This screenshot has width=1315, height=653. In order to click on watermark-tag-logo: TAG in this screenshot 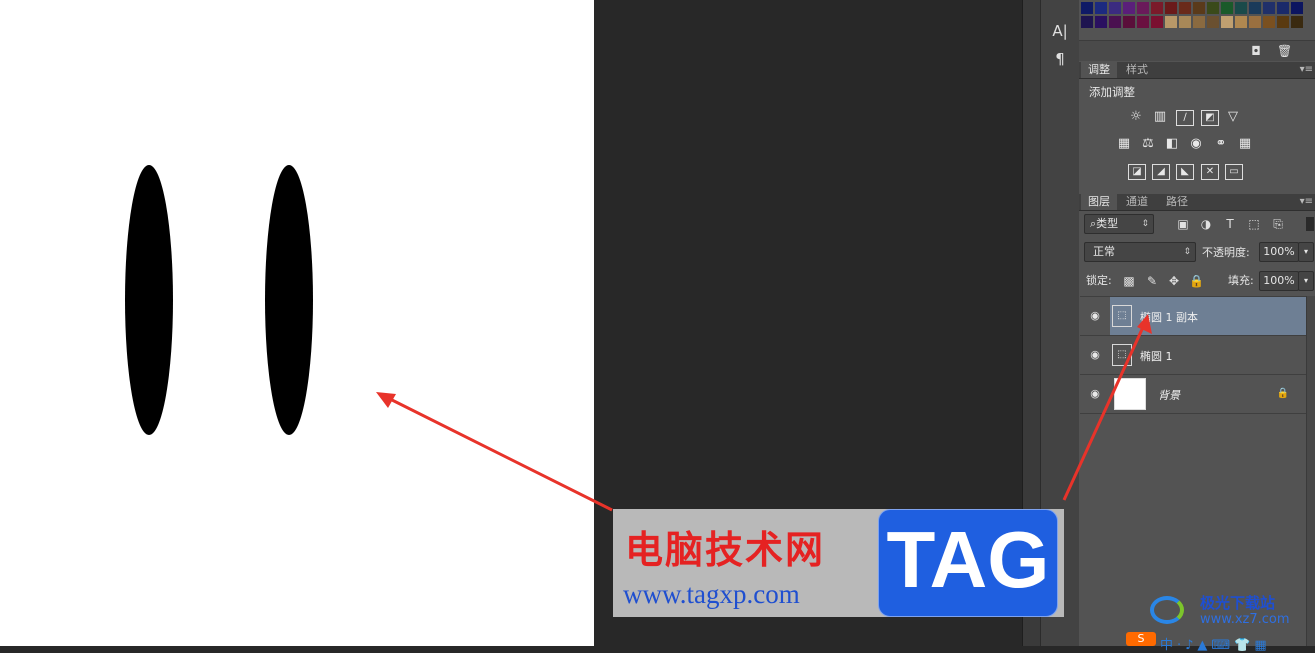, I will do `click(968, 563)`.